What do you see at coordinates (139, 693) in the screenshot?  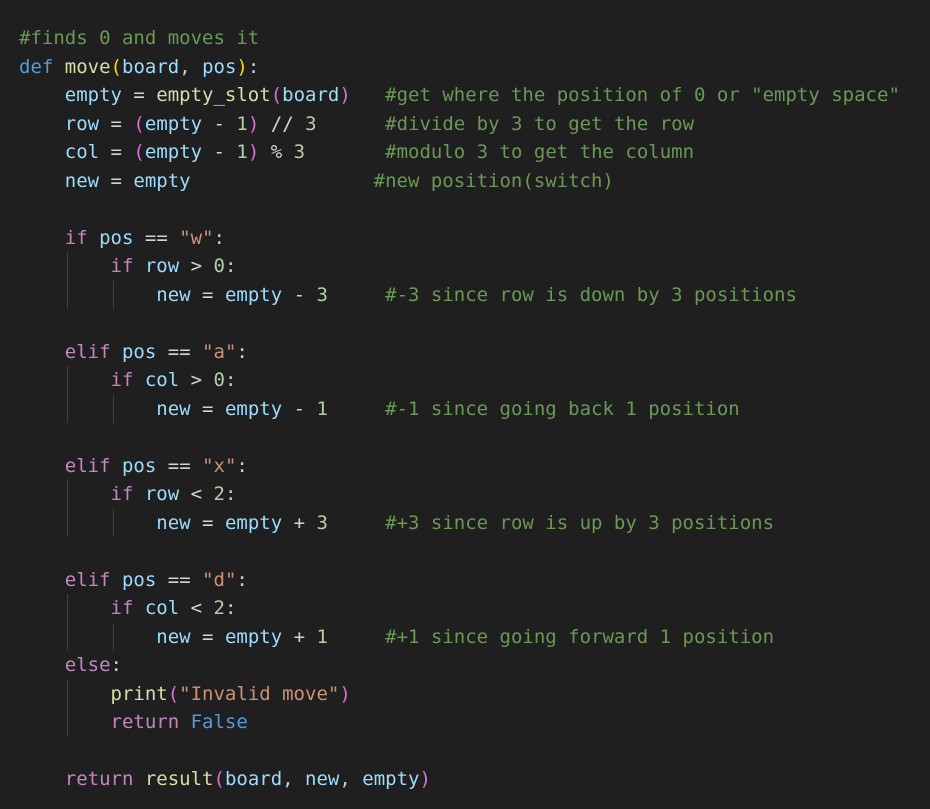 I see `code-token: print` at bounding box center [139, 693].